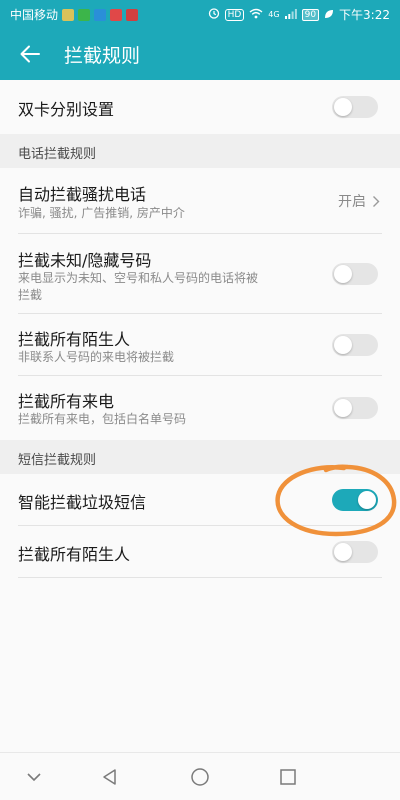 Image resolution: width=400 pixels, height=800 pixels. What do you see at coordinates (74, 339) in the screenshot?
I see `strangers-calls-label: 拦截所有陌生人` at bounding box center [74, 339].